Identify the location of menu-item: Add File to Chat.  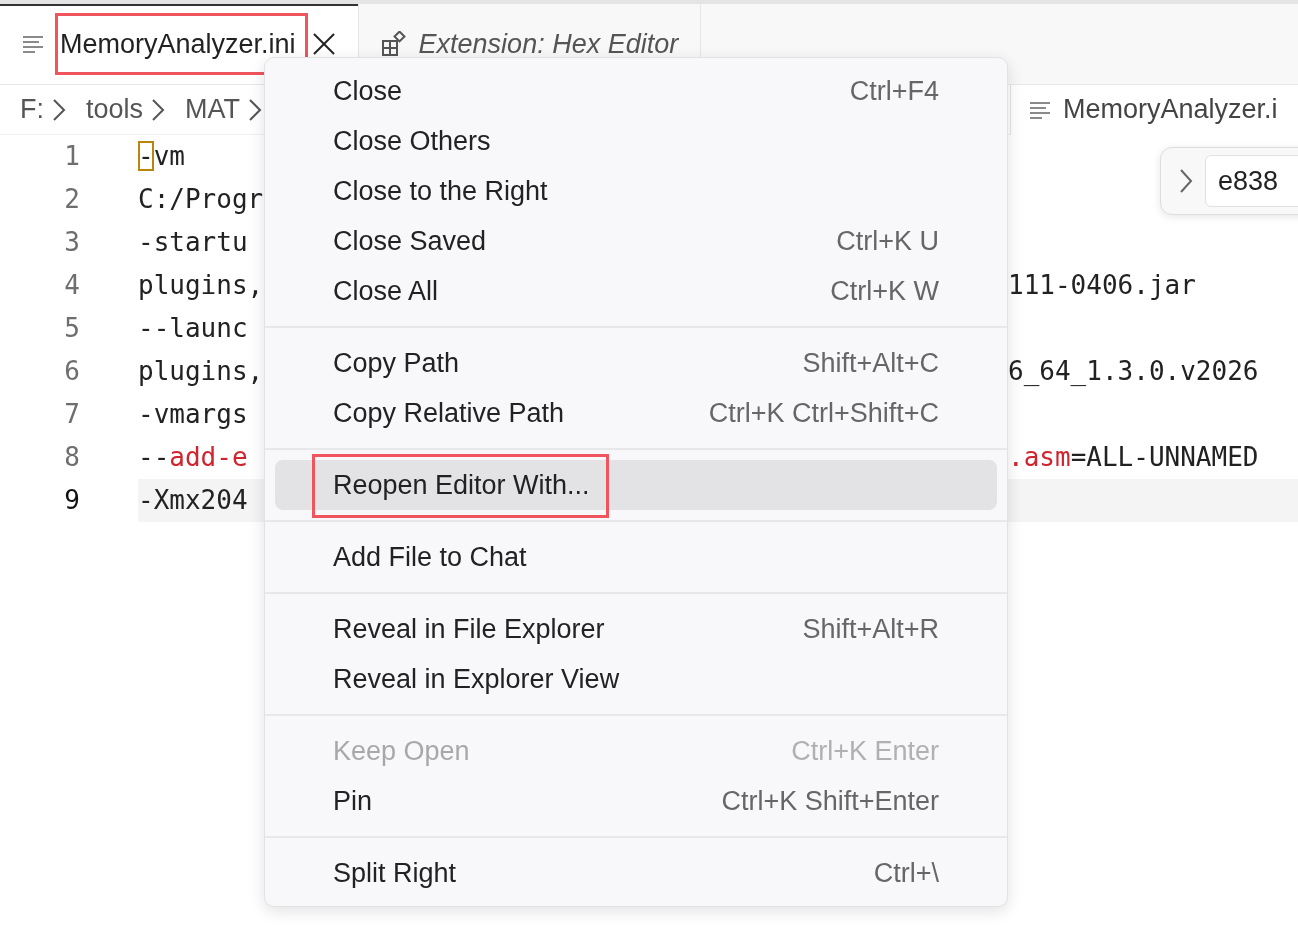
(636, 557).